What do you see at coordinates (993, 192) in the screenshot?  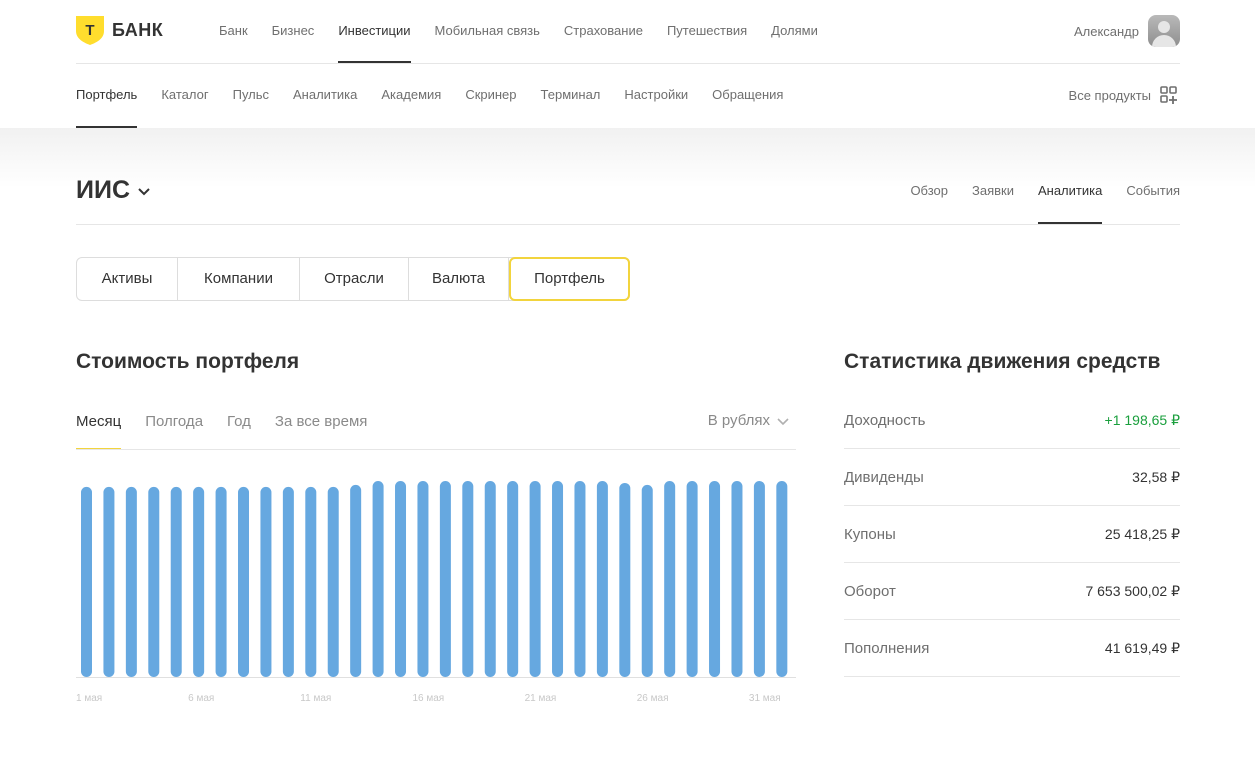 I see `tab-orders: Заявки` at bounding box center [993, 192].